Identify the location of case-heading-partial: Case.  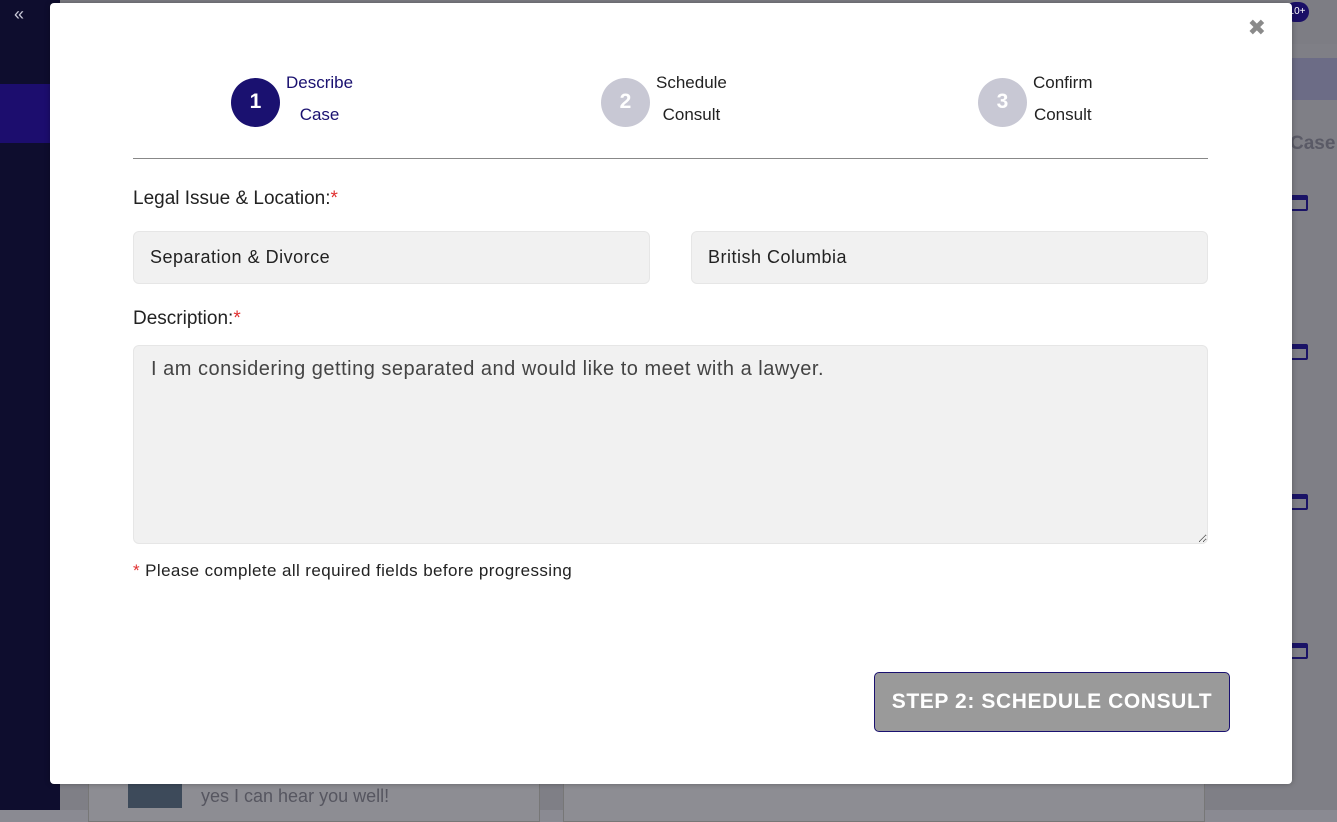
(1313, 143).